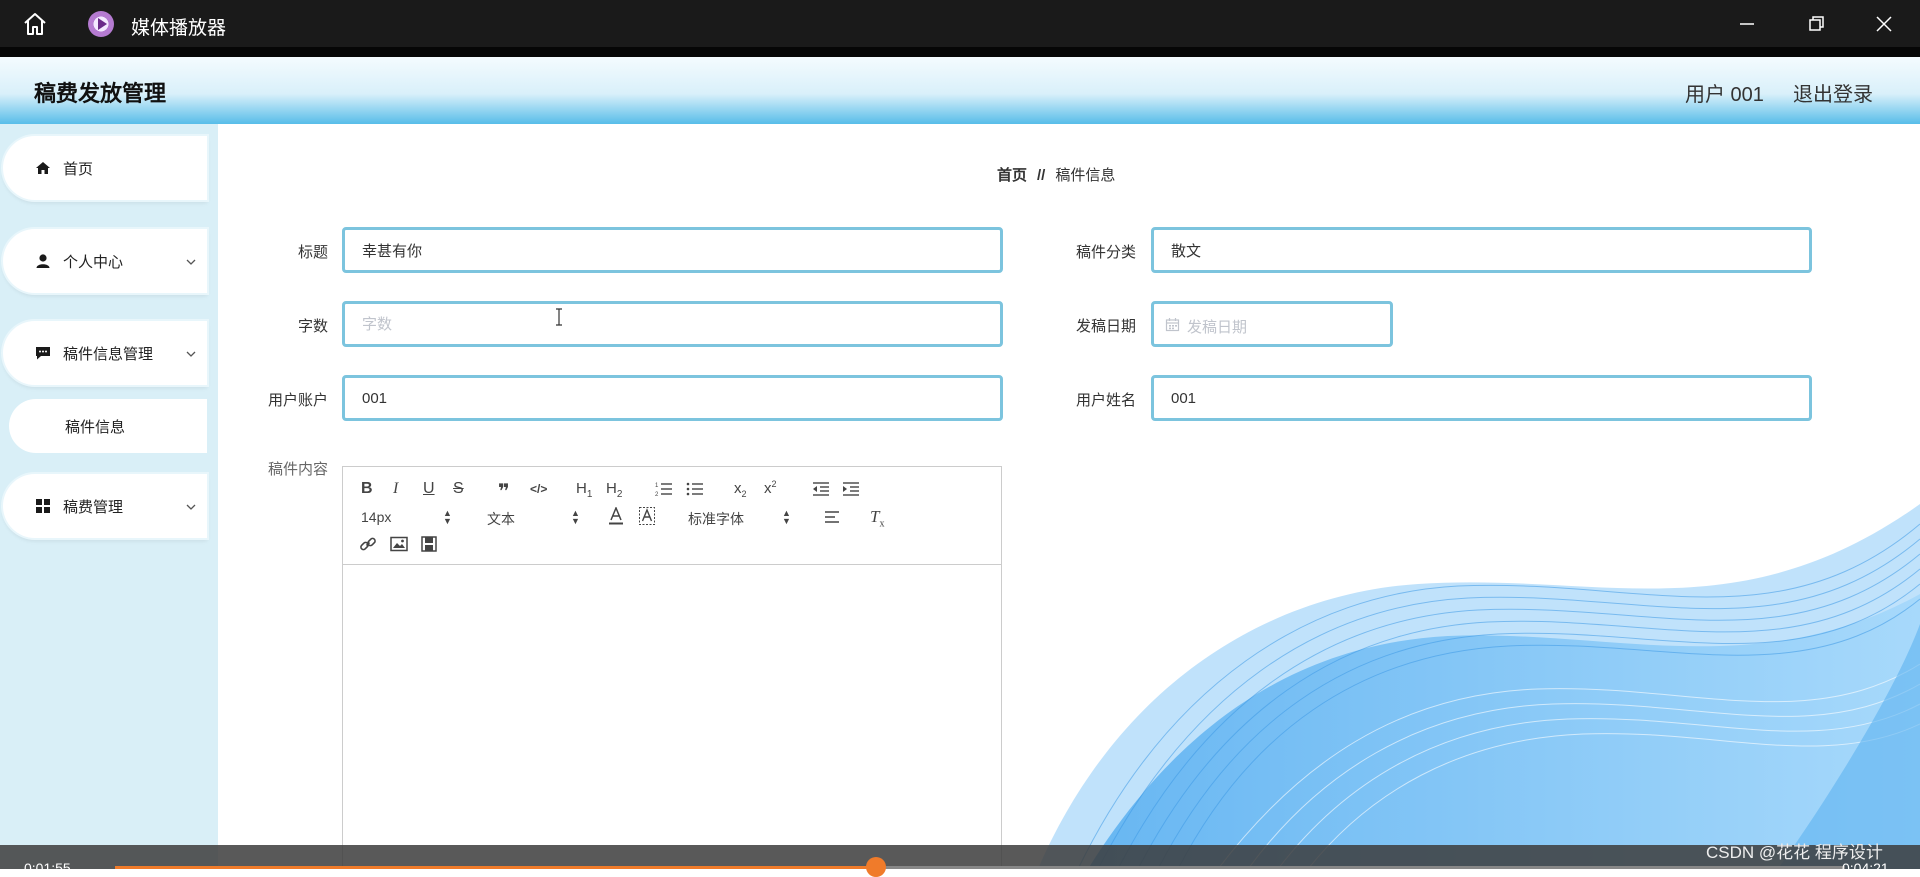 Image resolution: width=1920 pixels, height=877 pixels. What do you see at coordinates (664, 489) in the screenshot?
I see `ordered-list-icon: 12` at bounding box center [664, 489].